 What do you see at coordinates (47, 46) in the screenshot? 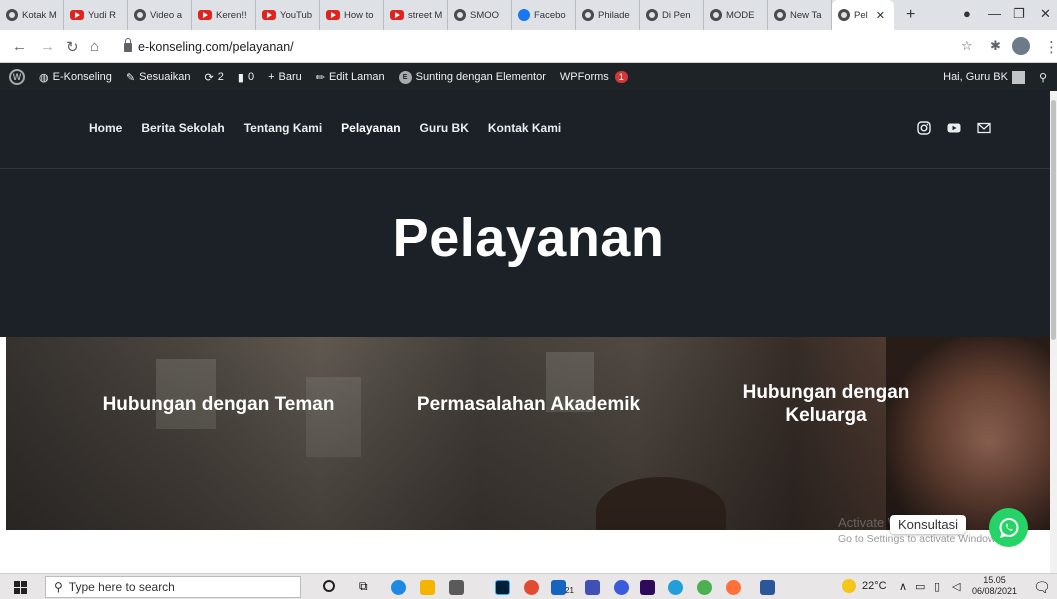
I see `forward-arrow-icon: →` at bounding box center [47, 46].